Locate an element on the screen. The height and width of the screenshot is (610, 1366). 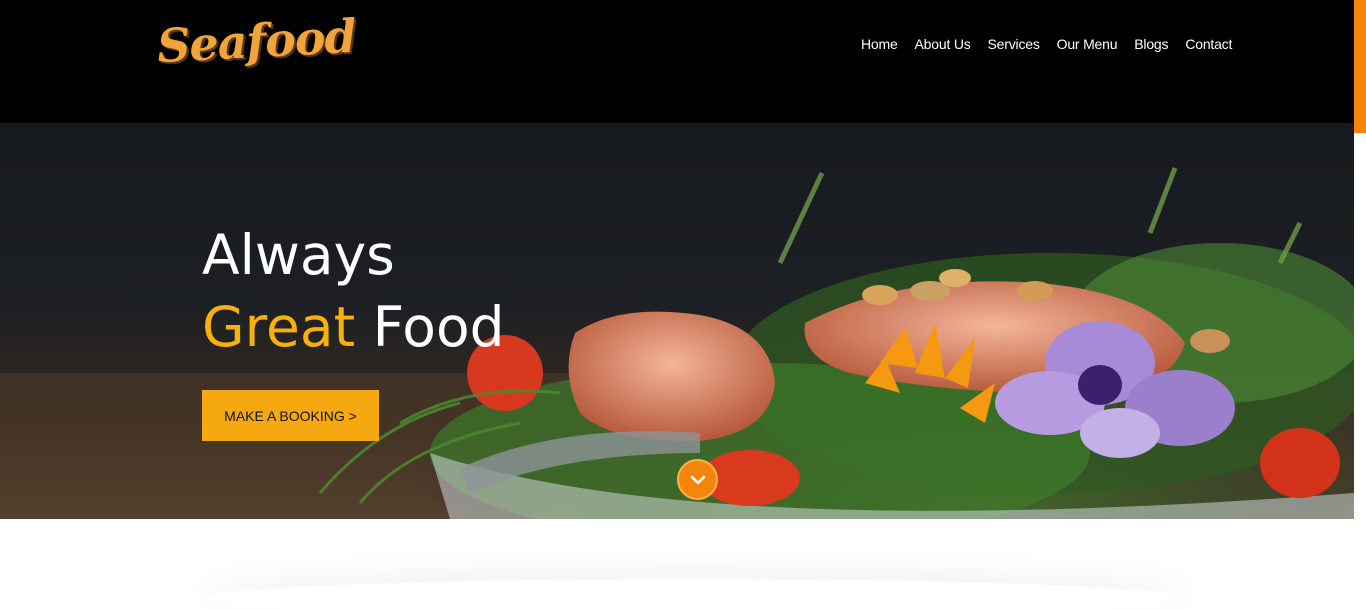
nav-item-contact: Contact is located at coordinates (1208, 44).